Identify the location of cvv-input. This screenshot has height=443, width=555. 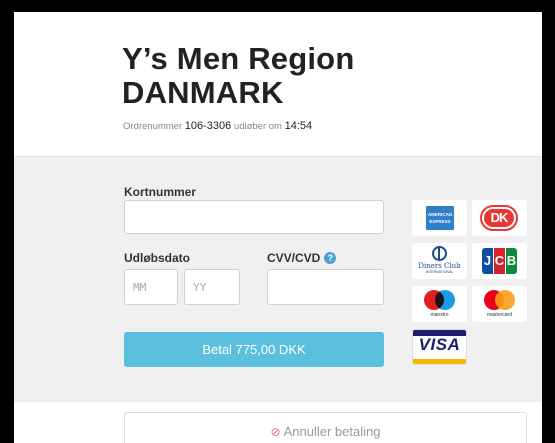
(325, 287).